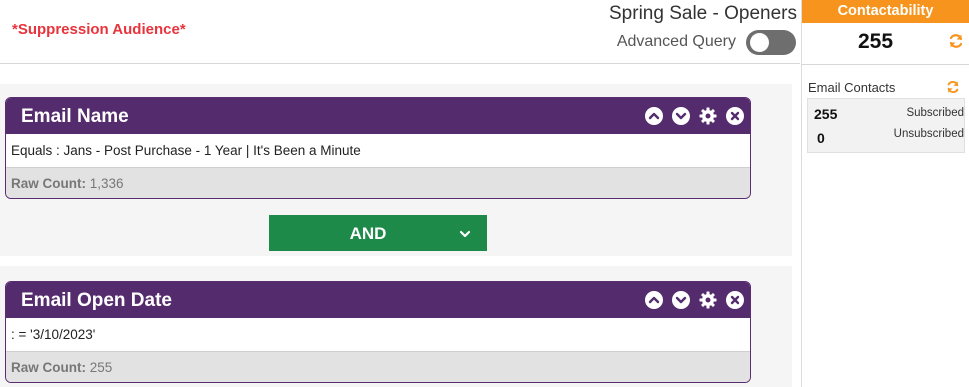  What do you see at coordinates (928, 134) in the screenshot?
I see `unsubscribed-label: Unsubscribed` at bounding box center [928, 134].